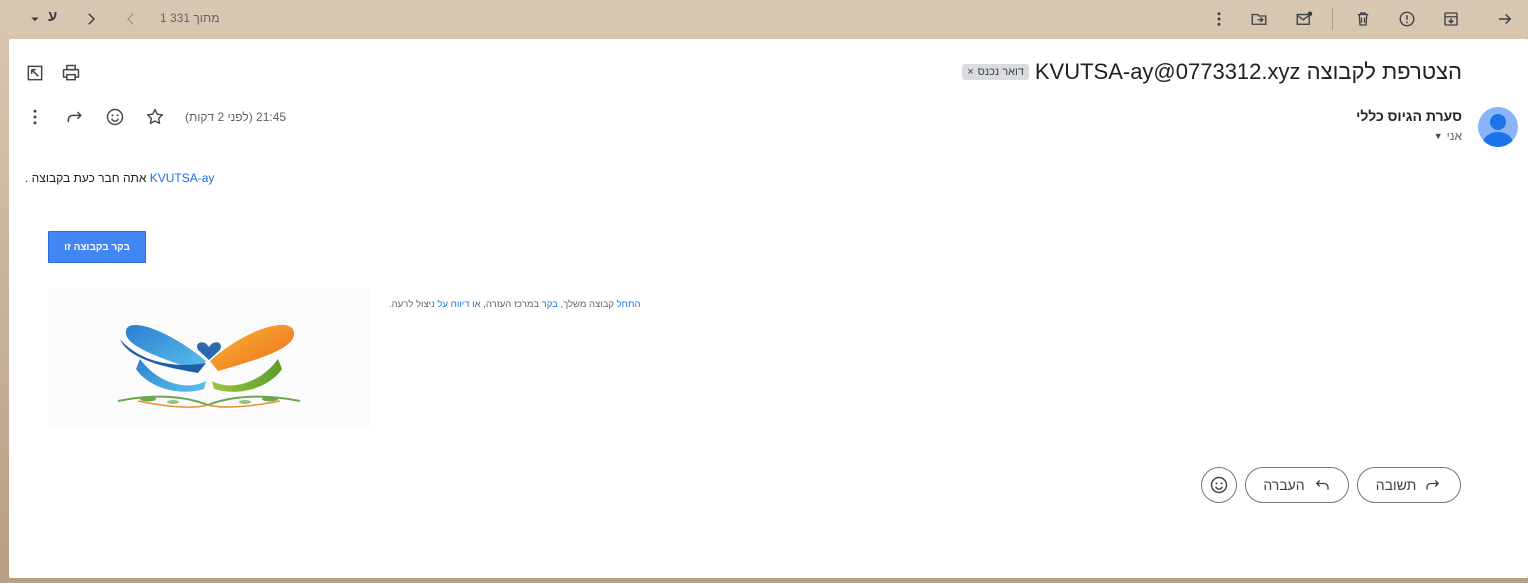 This screenshot has width=1528, height=583. What do you see at coordinates (35, 19) in the screenshot?
I see `chevron-down-icon` at bounding box center [35, 19].